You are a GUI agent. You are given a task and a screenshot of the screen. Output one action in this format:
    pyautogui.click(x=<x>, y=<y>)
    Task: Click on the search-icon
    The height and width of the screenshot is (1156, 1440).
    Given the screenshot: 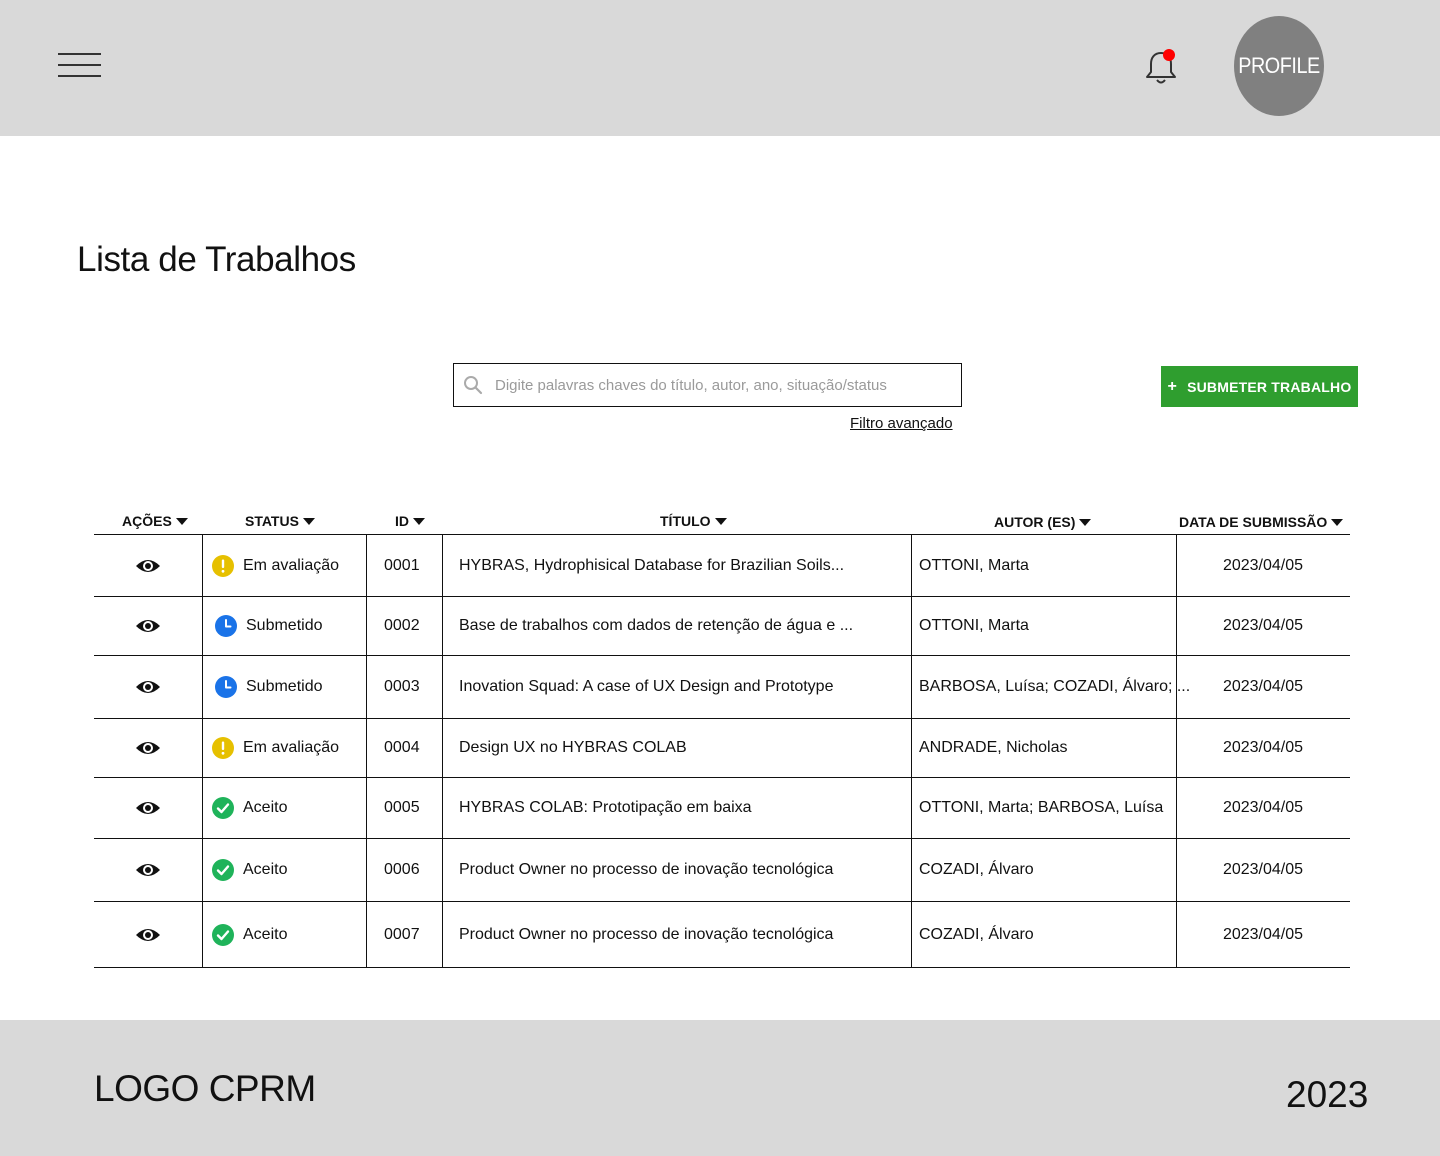 What is the action you would take?
    pyautogui.click(x=473, y=385)
    